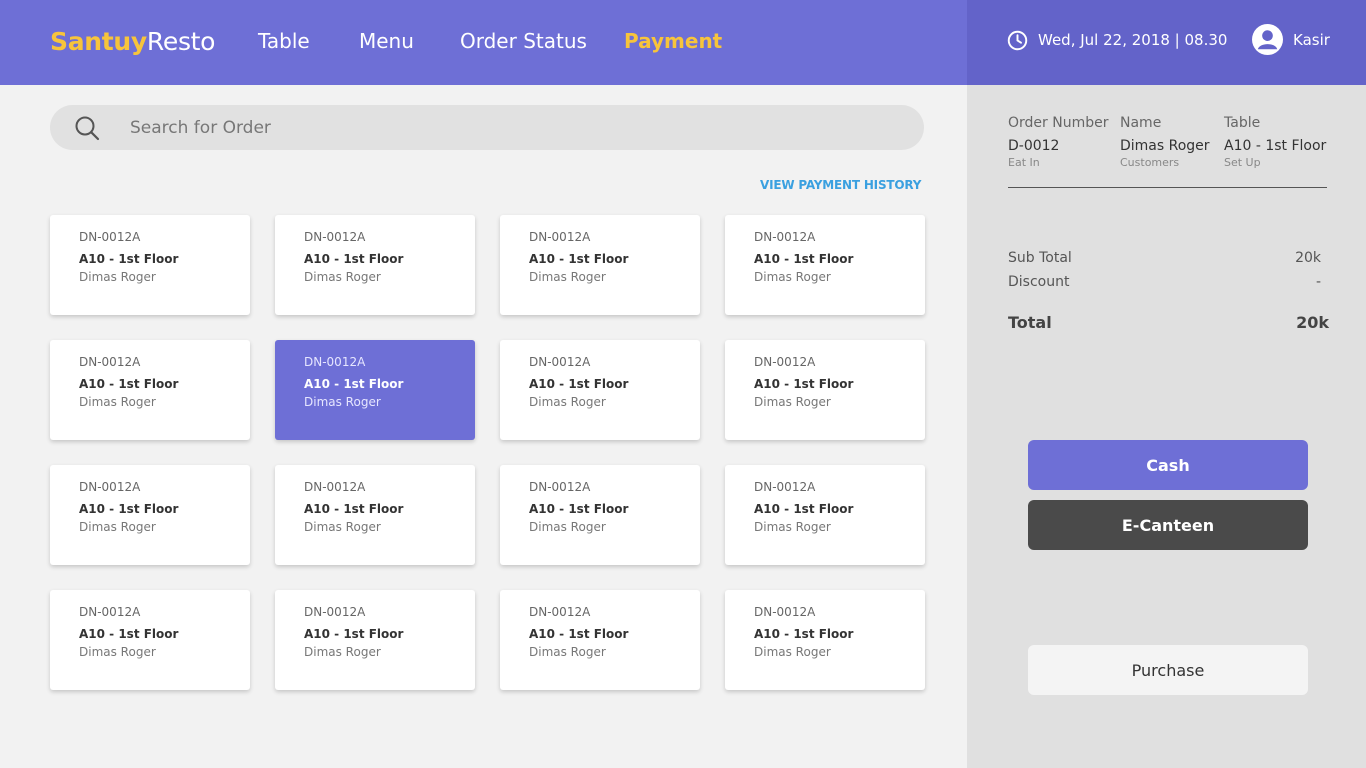 The image size is (1366, 768). I want to click on subtotal-row: Sub Total 20k, so click(1168, 260).